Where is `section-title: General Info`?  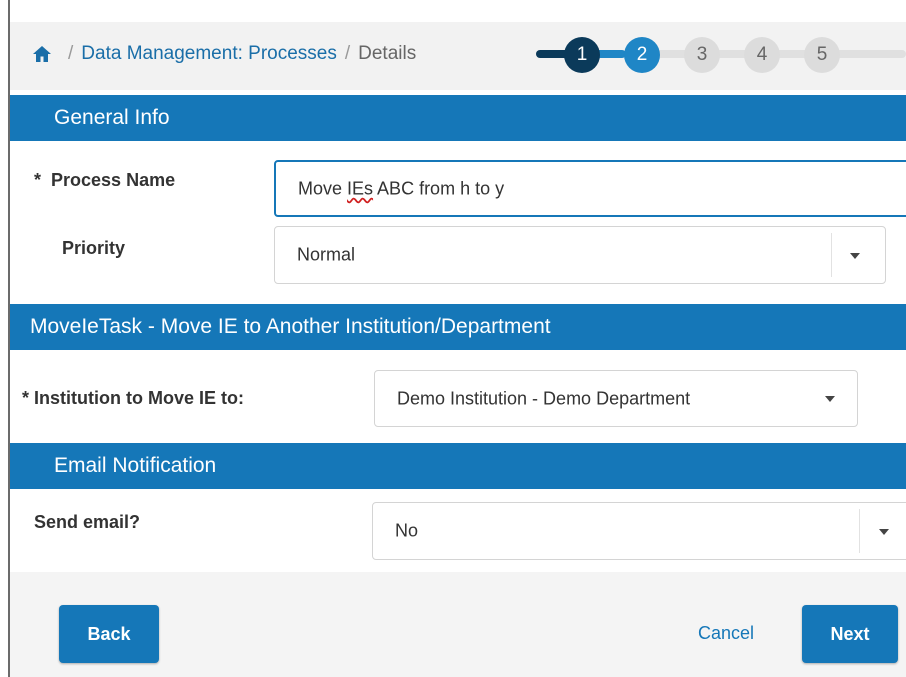 section-title: General Info is located at coordinates (112, 117).